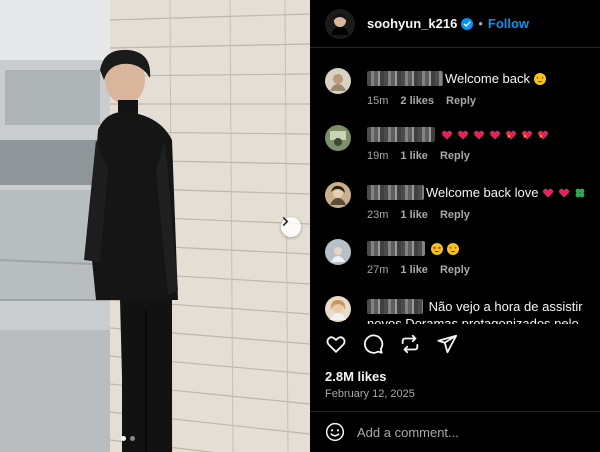  What do you see at coordinates (478, 432) in the screenshot?
I see `comment-input` at bounding box center [478, 432].